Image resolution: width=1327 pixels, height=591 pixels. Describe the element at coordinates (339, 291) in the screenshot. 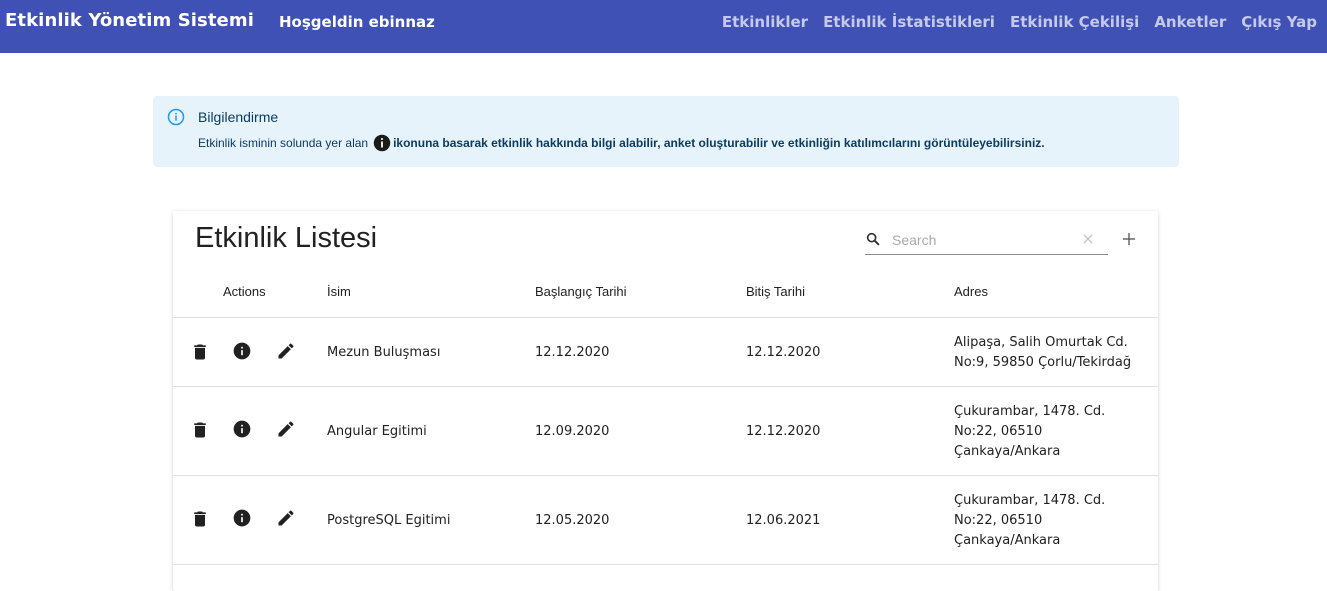

I see `column-header-name: İsim` at that location.